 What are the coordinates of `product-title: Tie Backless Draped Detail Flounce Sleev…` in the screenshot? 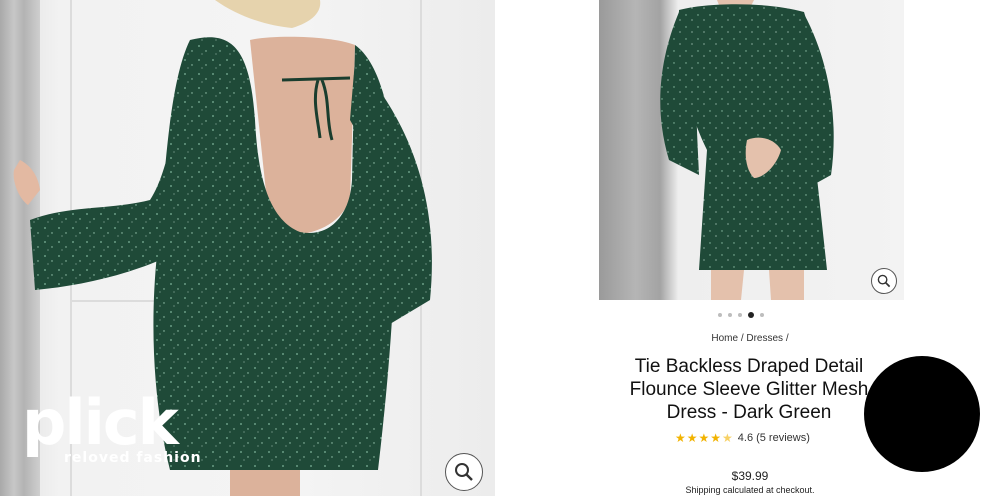 It's located at (749, 389).